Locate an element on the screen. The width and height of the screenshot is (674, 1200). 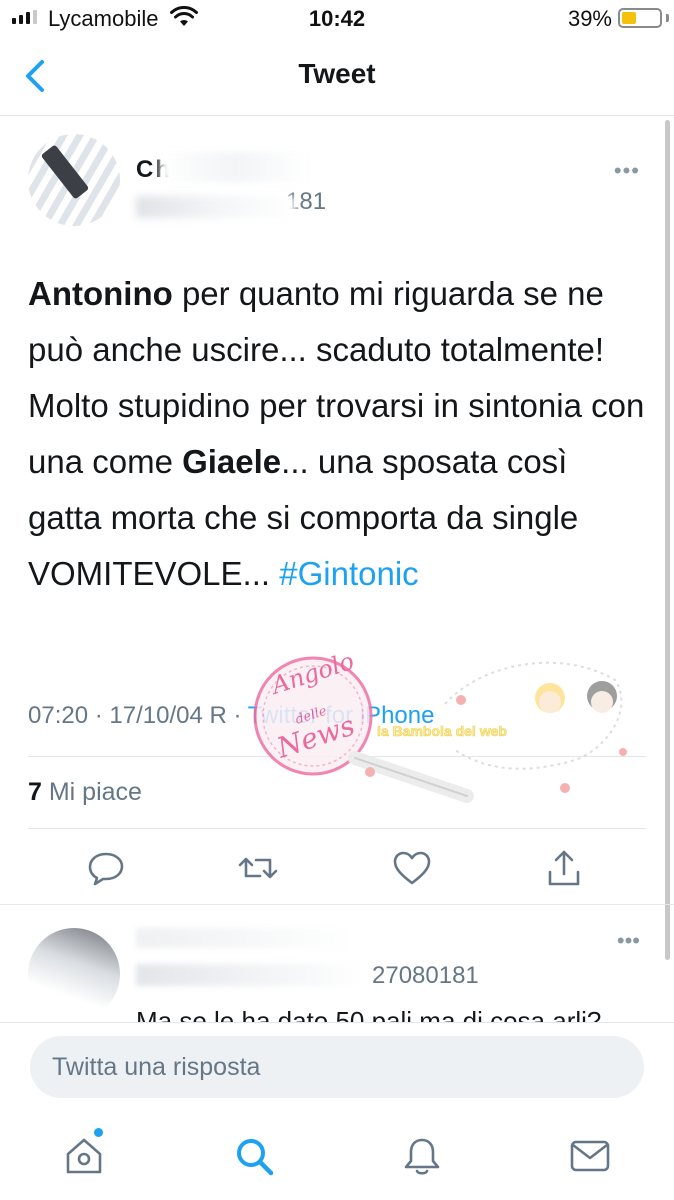
notification-dot is located at coordinates (98, 1132).